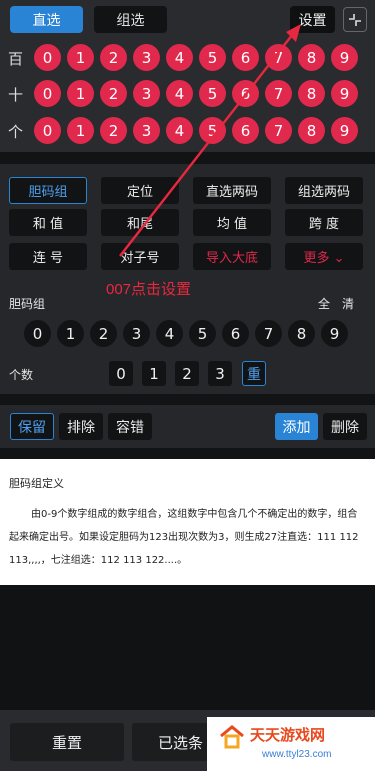 The image size is (375, 771). I want to click on add-button: 添加, so click(296, 426).